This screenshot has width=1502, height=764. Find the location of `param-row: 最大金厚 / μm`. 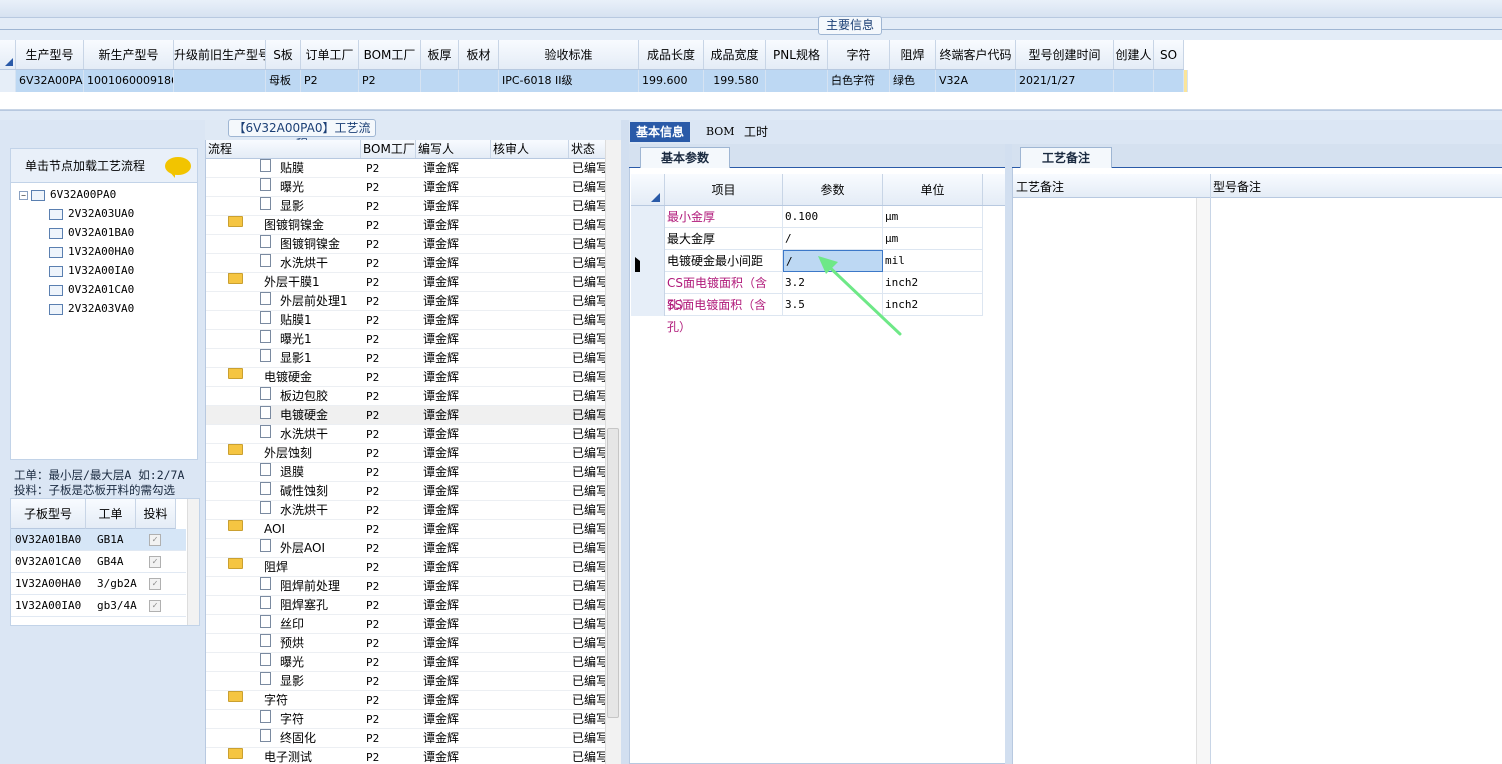

param-row: 最大金厚 / μm is located at coordinates (818, 239).